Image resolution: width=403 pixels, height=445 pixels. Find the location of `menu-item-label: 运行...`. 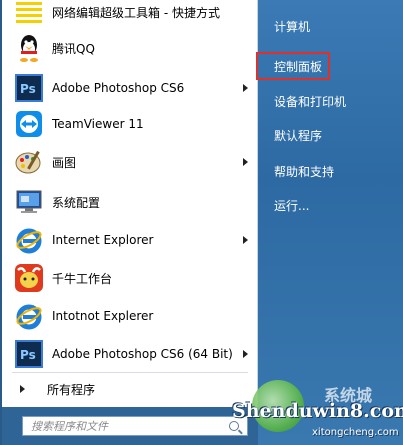

menu-item-label: 运行... is located at coordinates (292, 205).